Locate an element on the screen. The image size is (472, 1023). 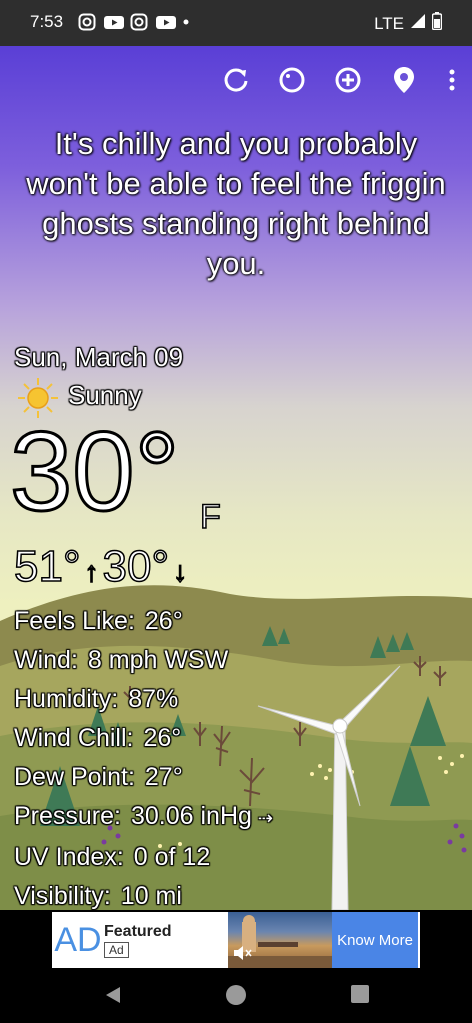
ad-bar: AD Featured Ad Know More is located at coordinates (236, 939).